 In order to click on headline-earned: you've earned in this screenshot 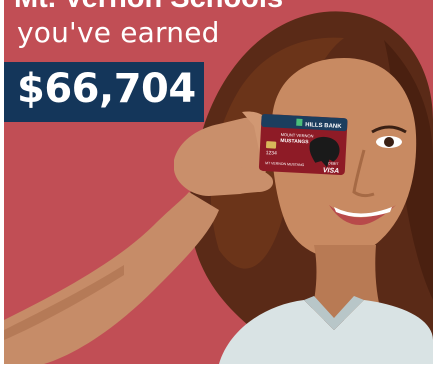, I will do `click(118, 32)`.